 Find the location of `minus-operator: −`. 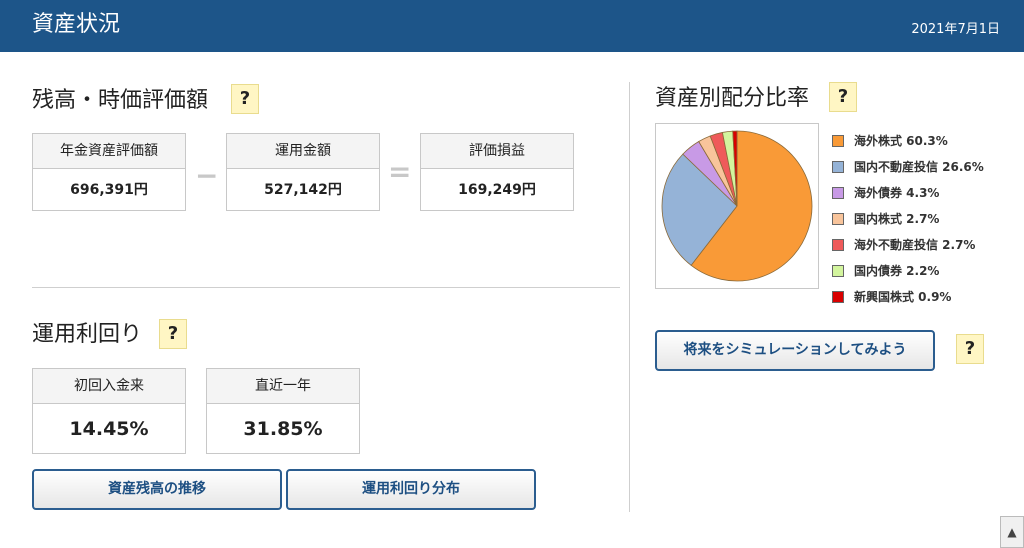

minus-operator: − is located at coordinates (207, 175).